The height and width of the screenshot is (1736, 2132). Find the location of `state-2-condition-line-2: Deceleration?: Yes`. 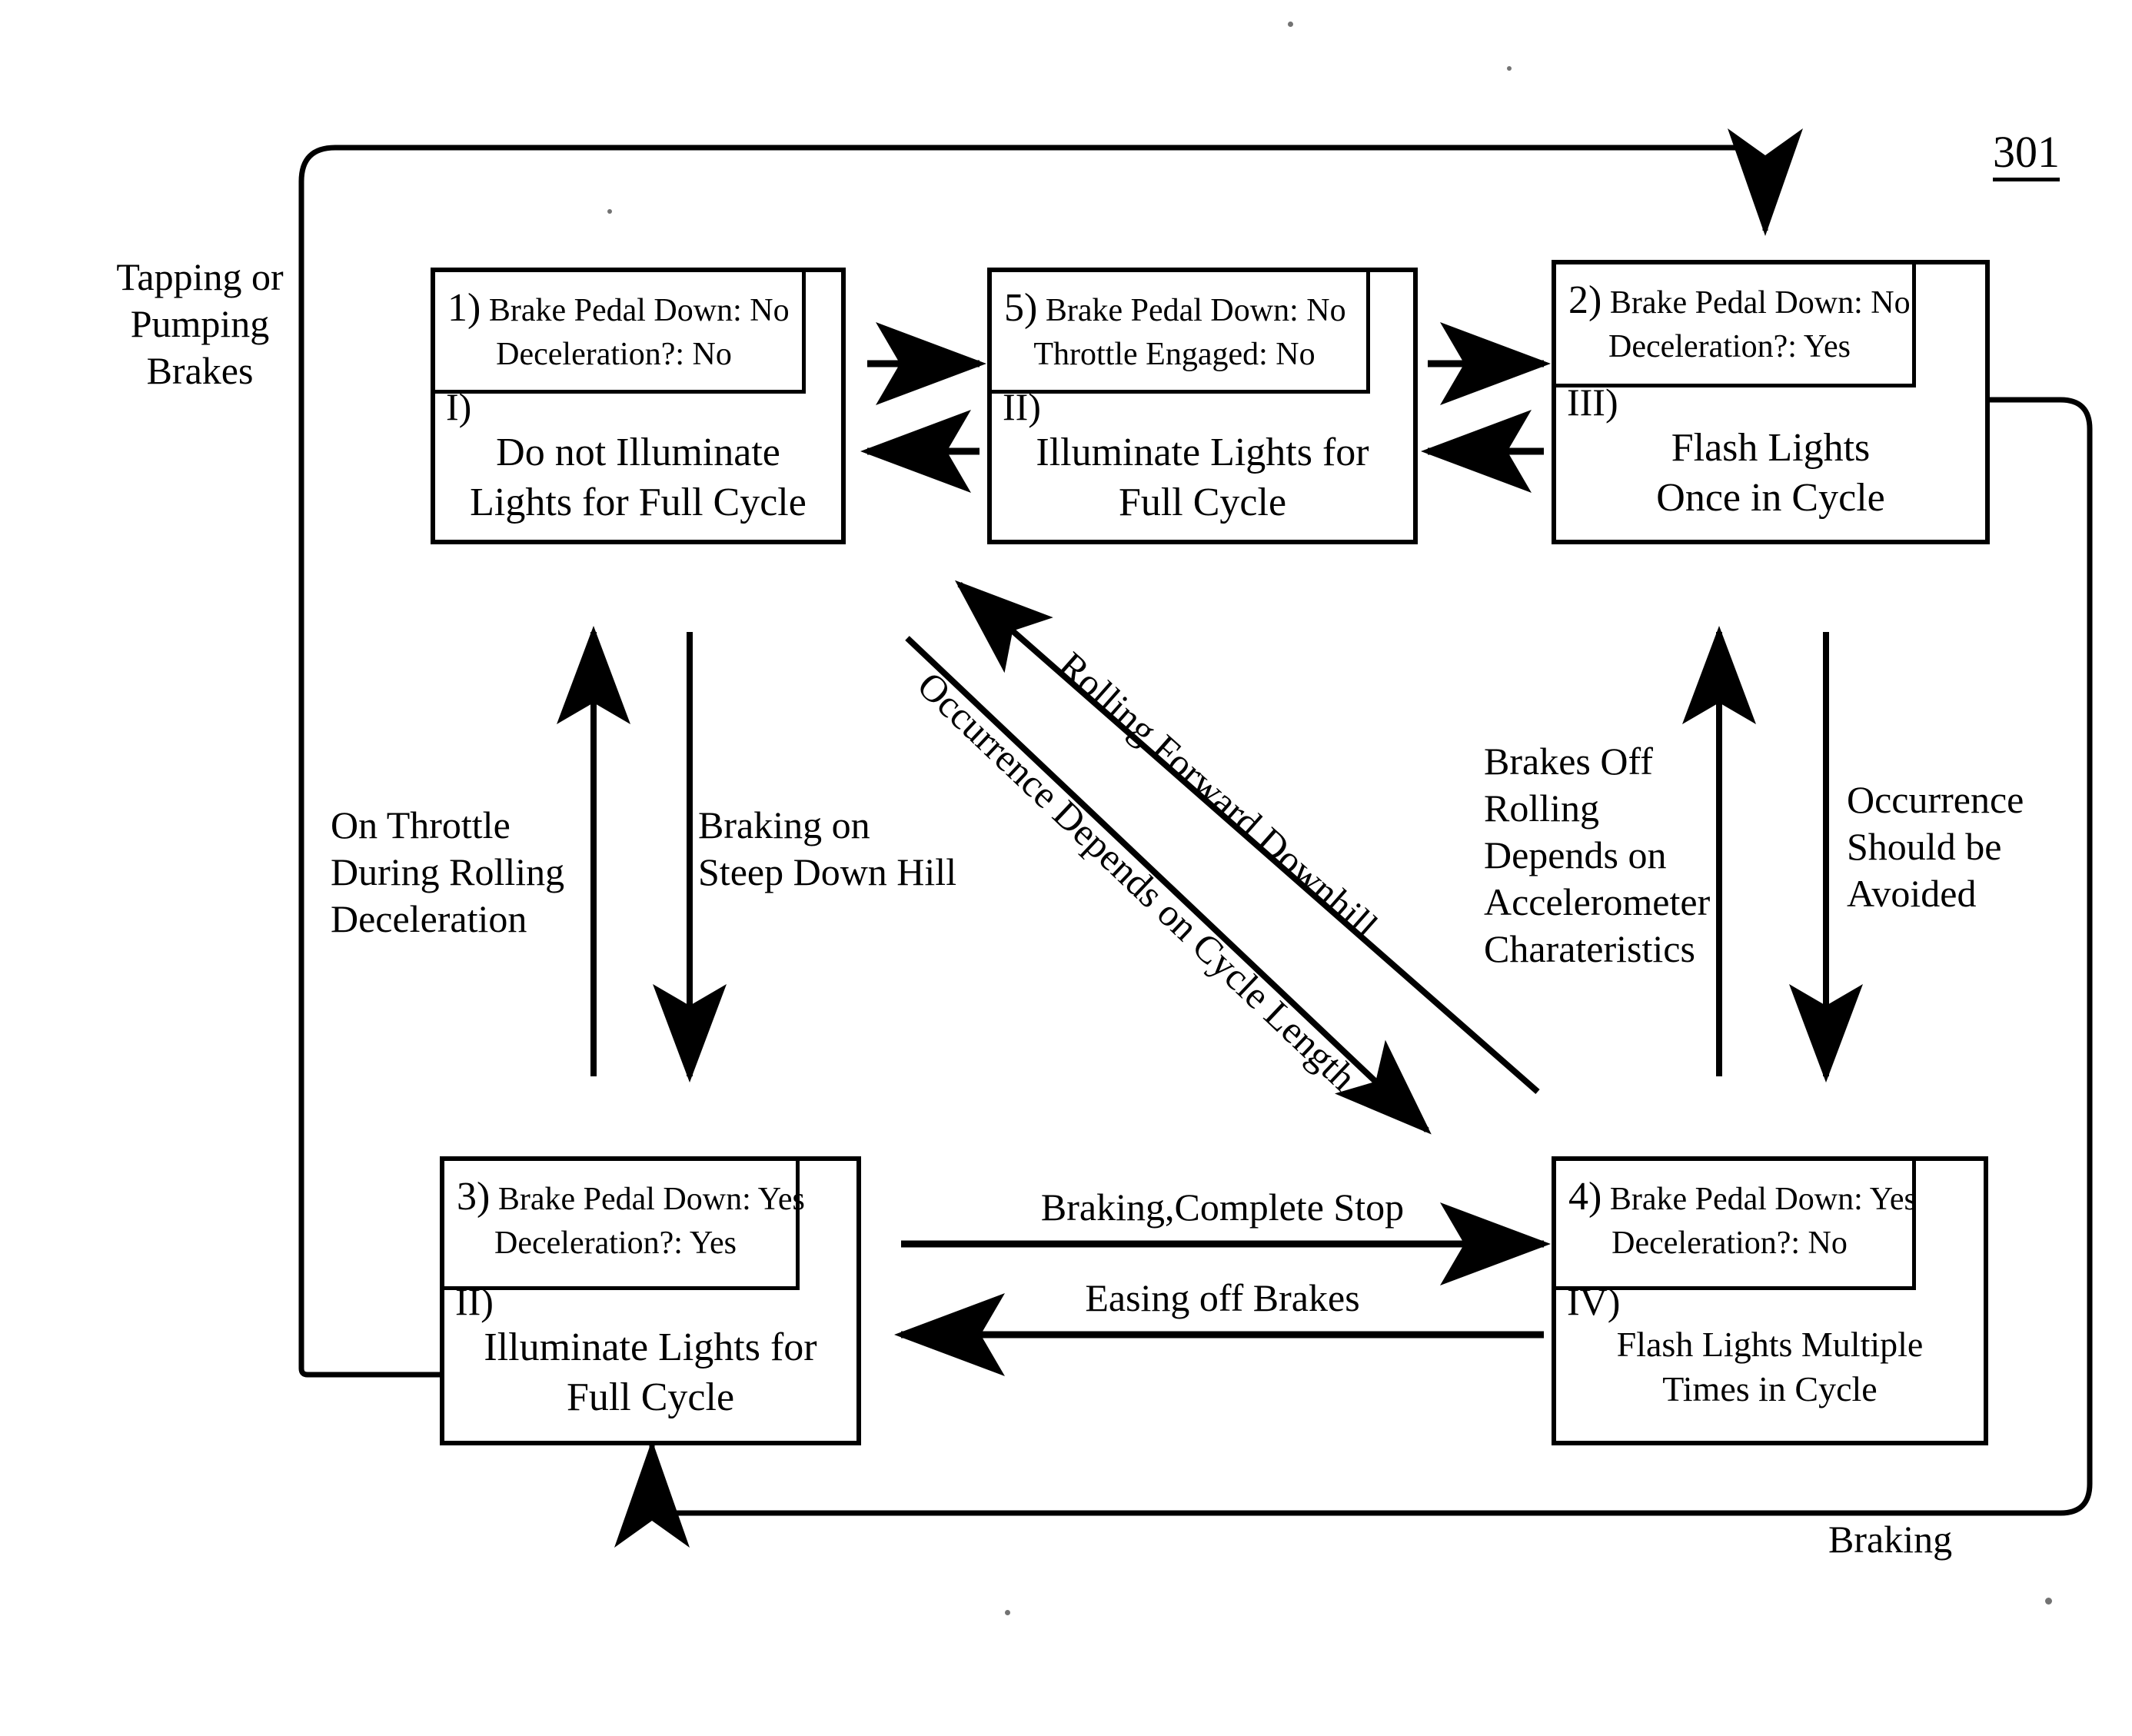

state-2-condition-line-2: Deceleration?: Yes is located at coordinates (1730, 346).